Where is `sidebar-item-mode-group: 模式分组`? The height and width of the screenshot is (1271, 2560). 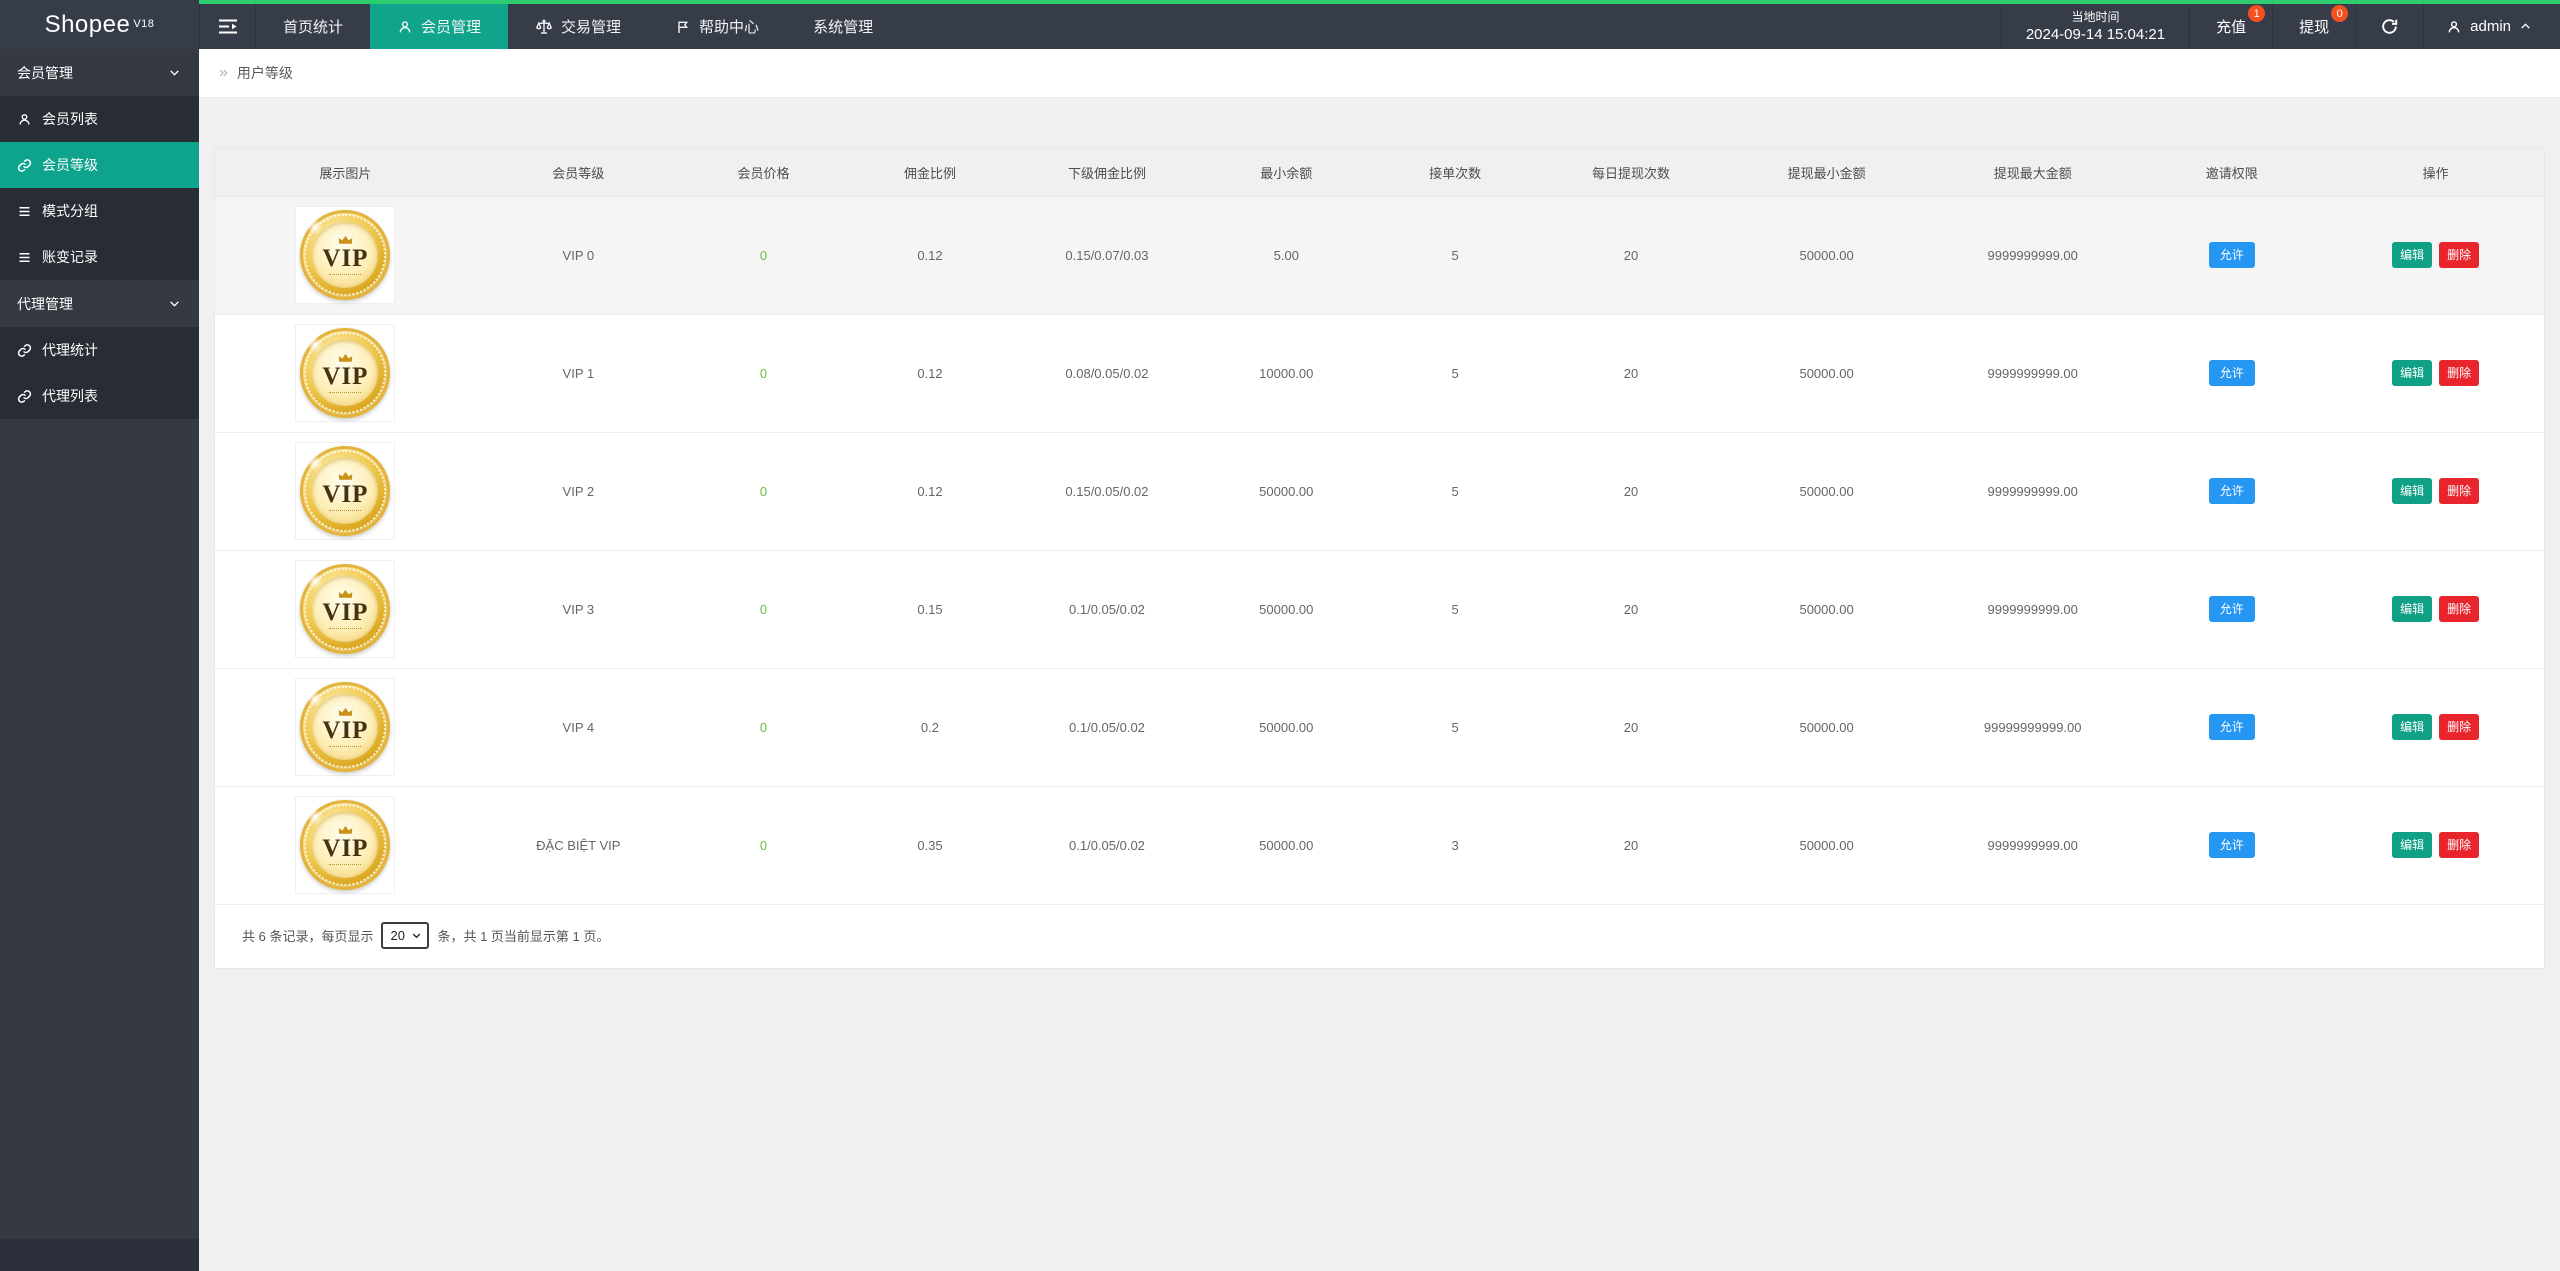
sidebar-item-mode-group: 模式分组 is located at coordinates (99, 211).